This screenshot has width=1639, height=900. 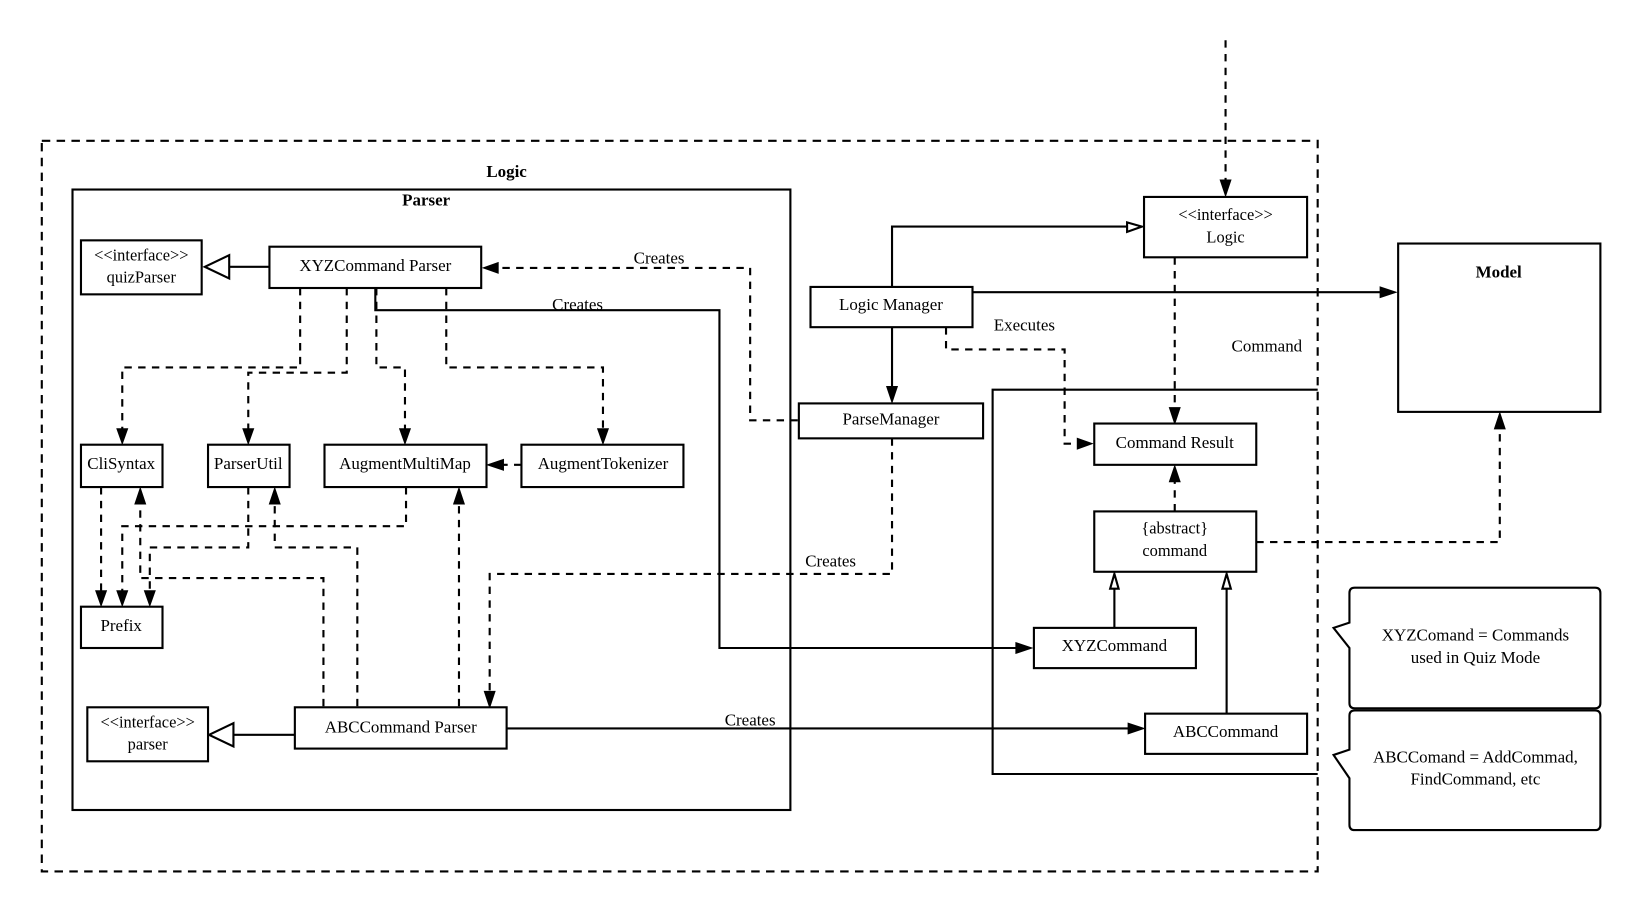 I want to click on note-xyzcommand: XYZComand = Commands used in Quiz Mode, so click(x=1466, y=648).